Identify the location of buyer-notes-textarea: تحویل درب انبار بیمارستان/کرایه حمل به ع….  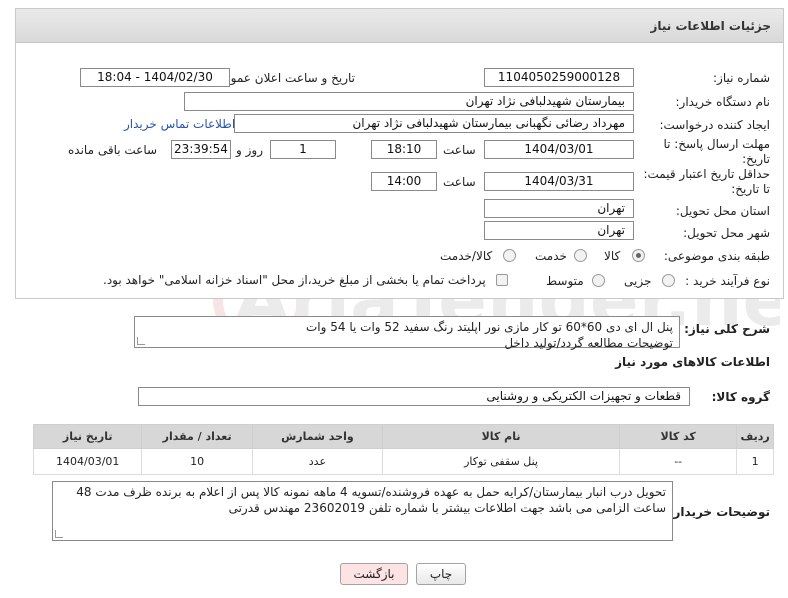
(362, 511).